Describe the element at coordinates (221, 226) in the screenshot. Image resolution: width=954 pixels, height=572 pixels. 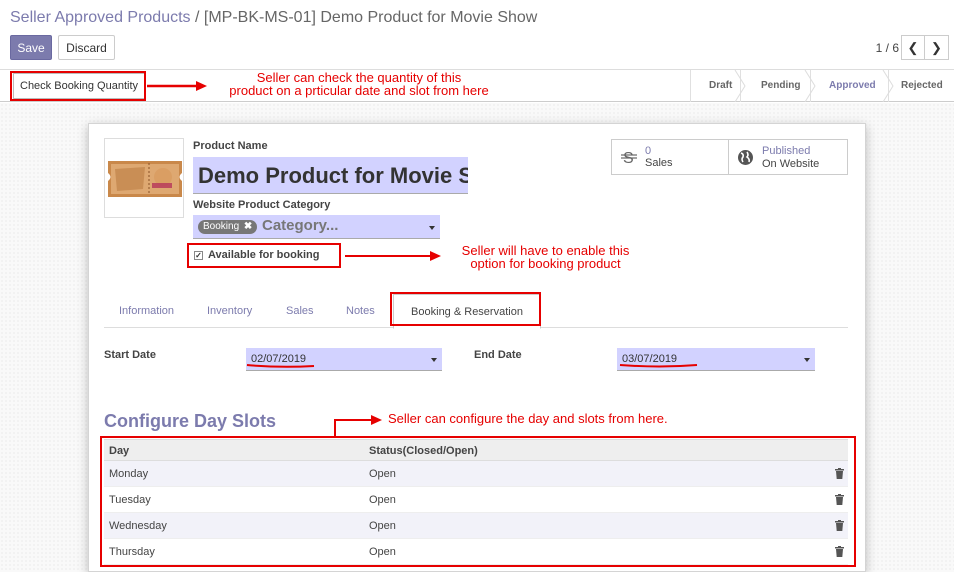
I see `category-tag-label: Booking` at that location.